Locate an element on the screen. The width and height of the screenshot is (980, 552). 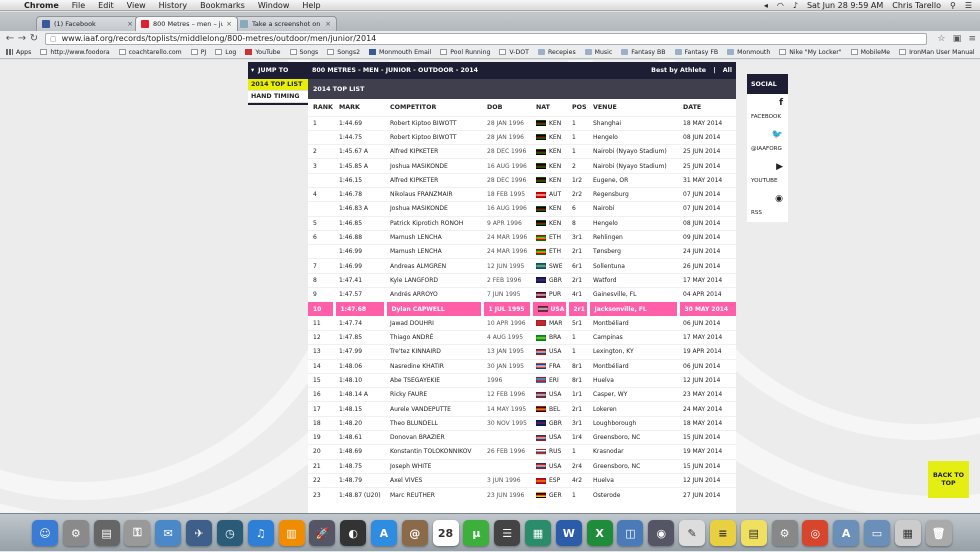
audio-icon: ◂ is located at coordinates (766, 5).